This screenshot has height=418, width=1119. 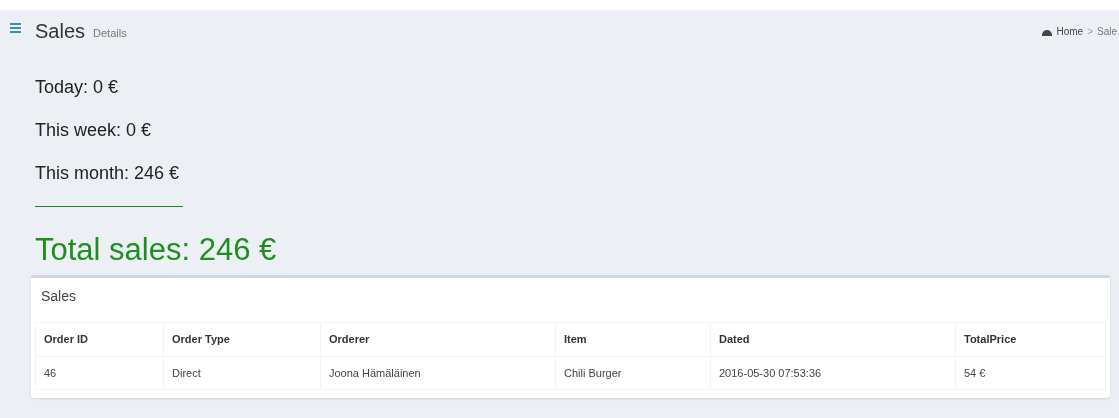 I want to click on summary-line: This week: 0 €, so click(x=94, y=130).